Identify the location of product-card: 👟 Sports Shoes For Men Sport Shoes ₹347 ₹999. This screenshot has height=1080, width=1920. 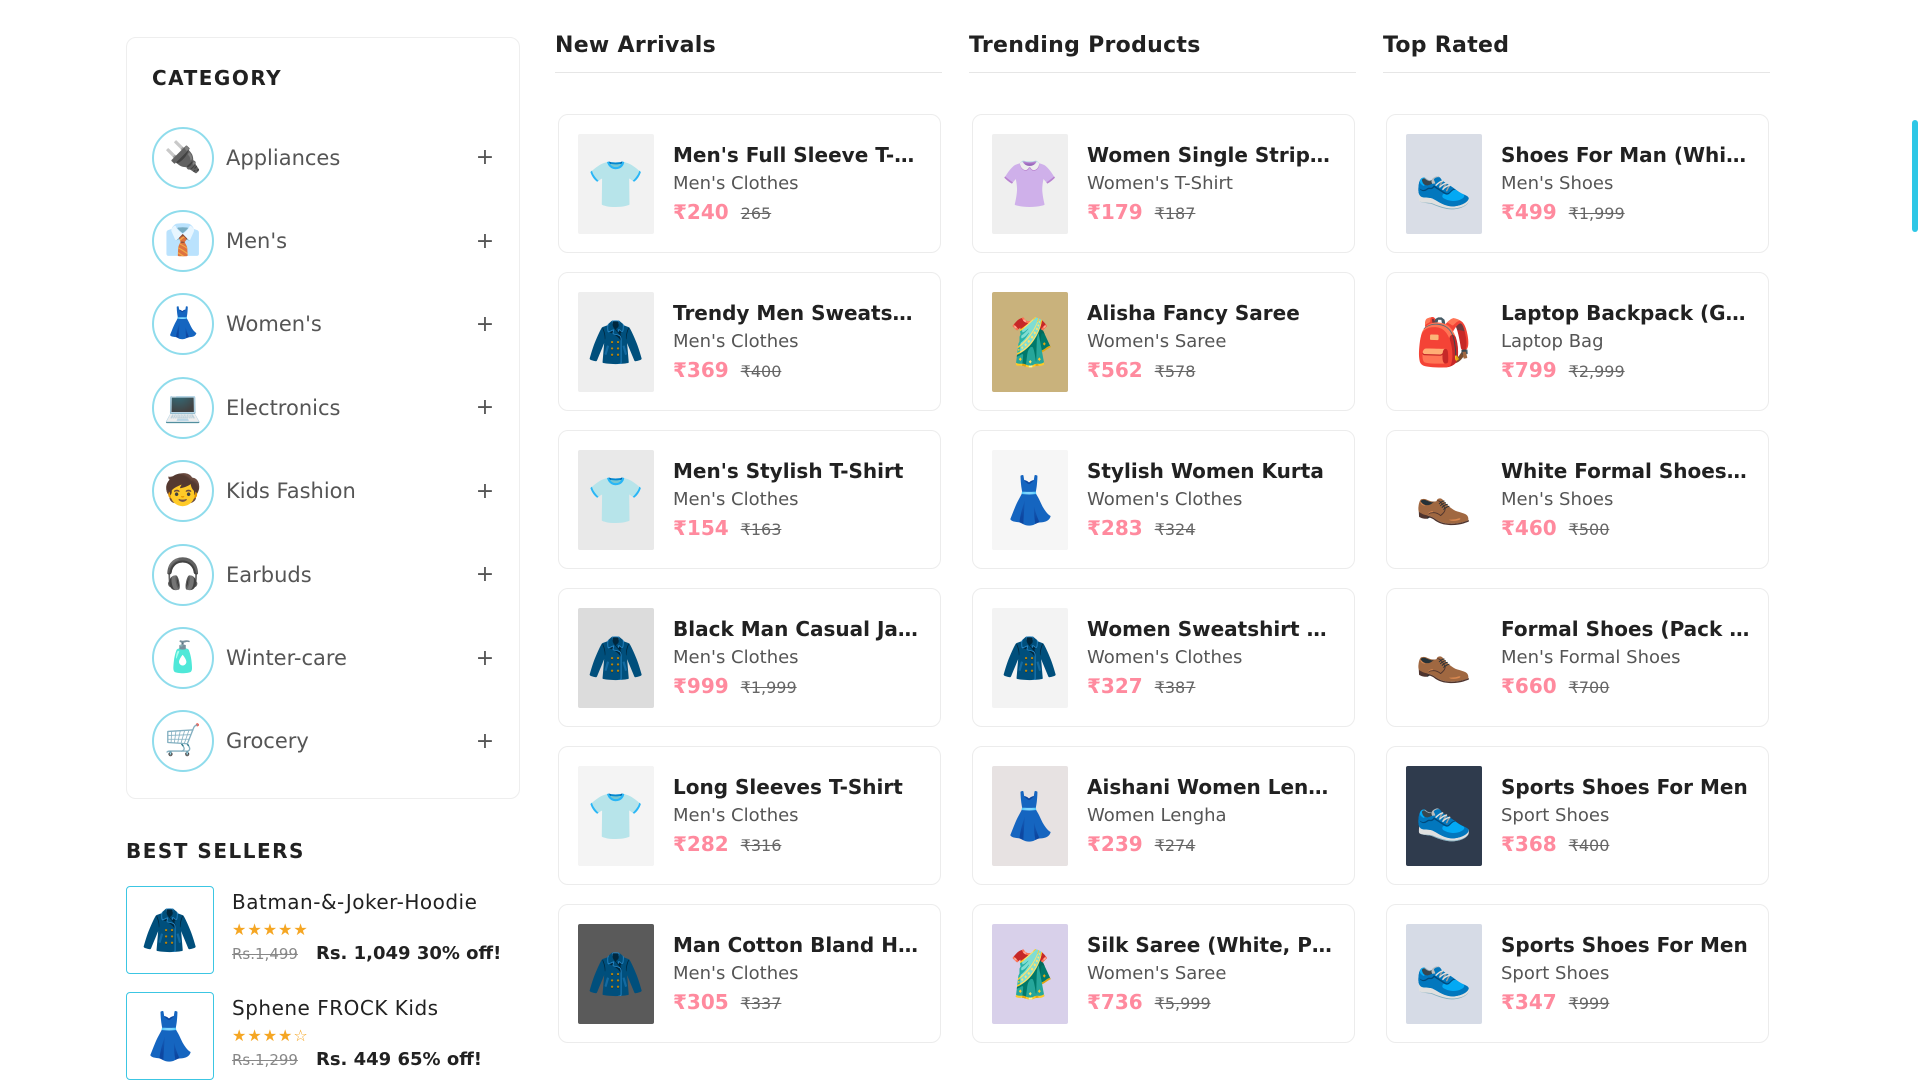
(1577, 973).